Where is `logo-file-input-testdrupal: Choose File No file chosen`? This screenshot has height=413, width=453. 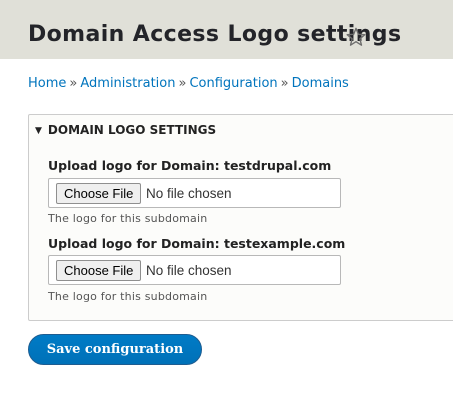 logo-file-input-testdrupal: Choose File No file chosen is located at coordinates (194, 193).